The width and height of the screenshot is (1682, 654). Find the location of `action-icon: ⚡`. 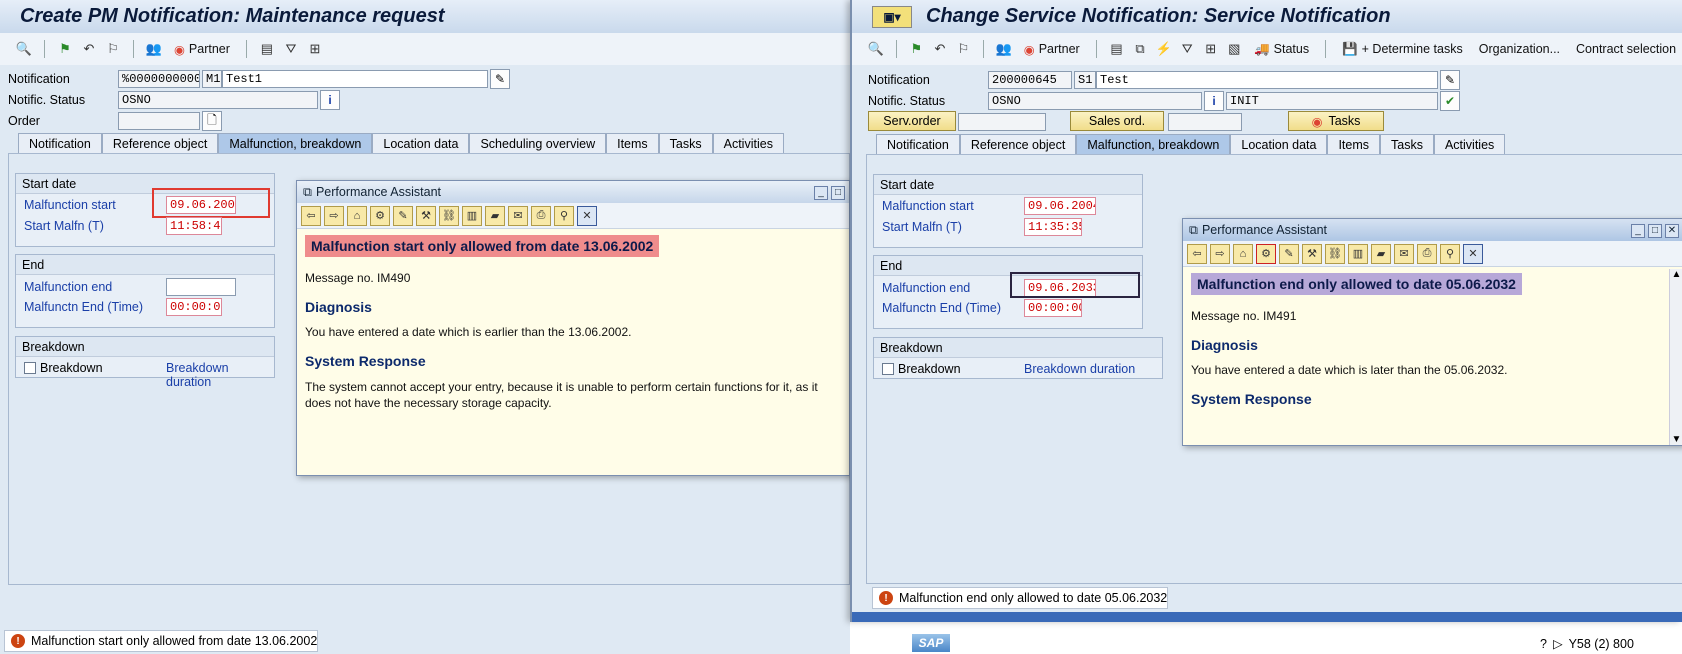

action-icon: ⚡ is located at coordinates (1164, 49).